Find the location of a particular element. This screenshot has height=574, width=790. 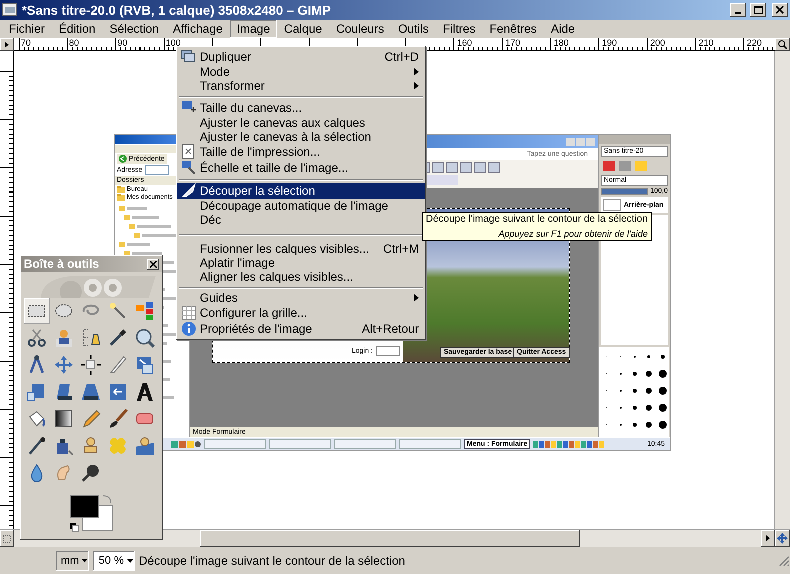

menu-item: Aide is located at coordinates (563, 29).